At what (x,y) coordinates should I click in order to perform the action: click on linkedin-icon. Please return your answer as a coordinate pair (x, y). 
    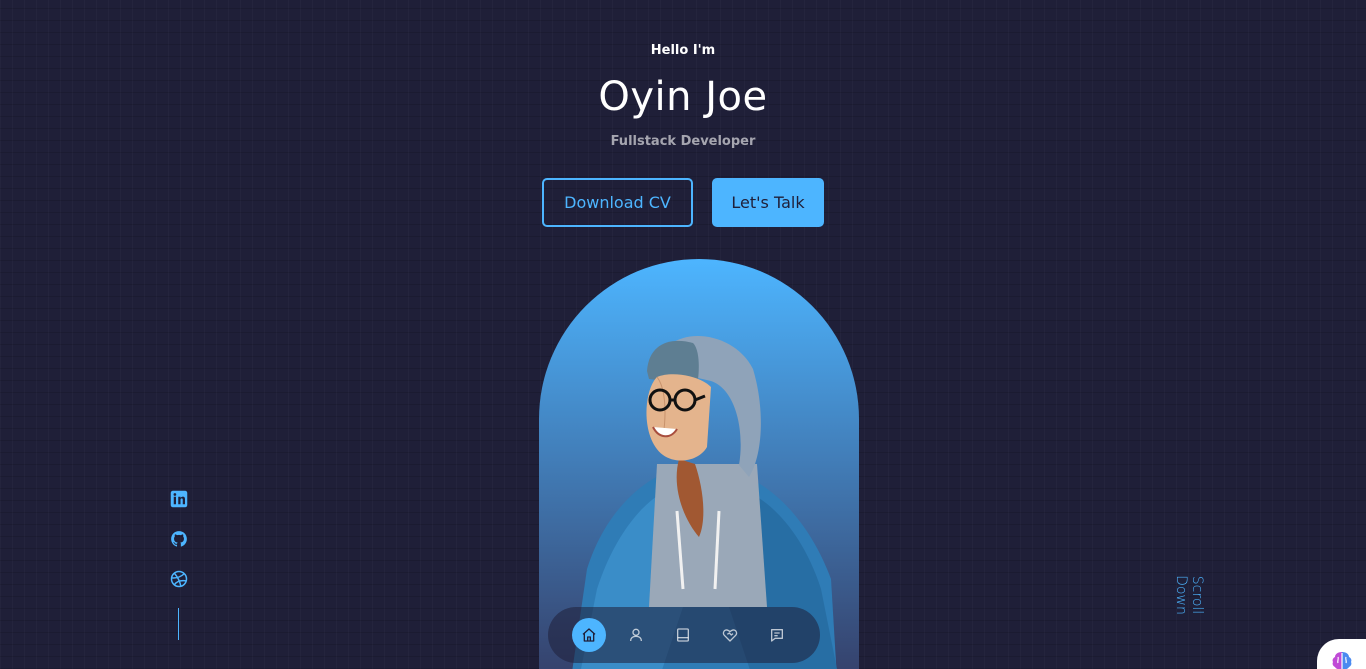
    Looking at the image, I should click on (179, 499).